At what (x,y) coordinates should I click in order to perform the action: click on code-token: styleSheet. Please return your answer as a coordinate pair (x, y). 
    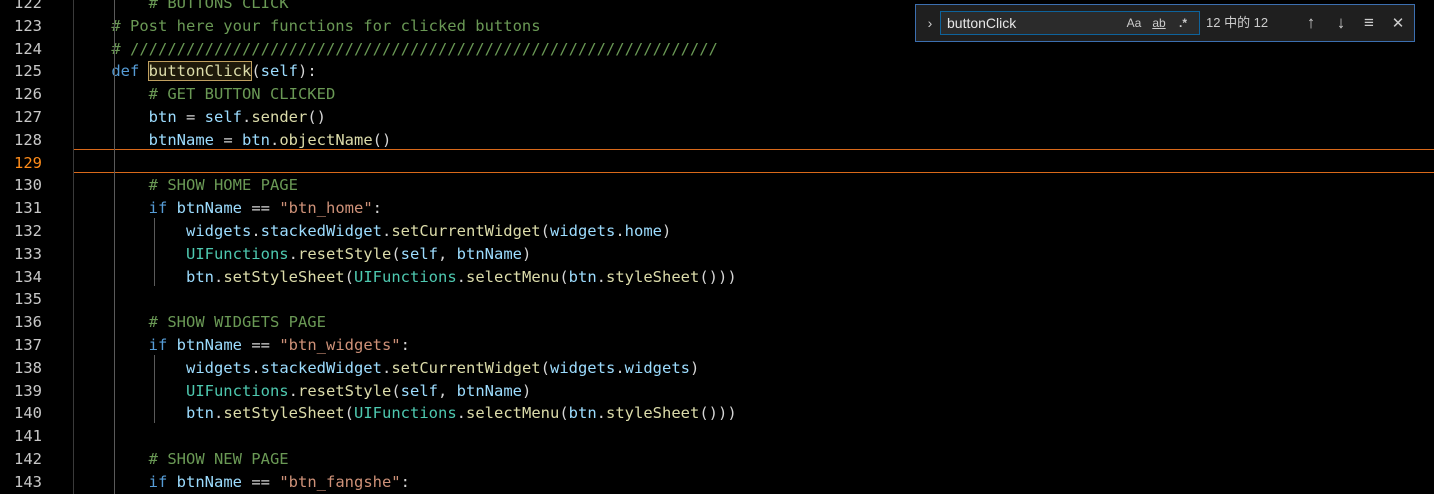
    Looking at the image, I should click on (653, 413).